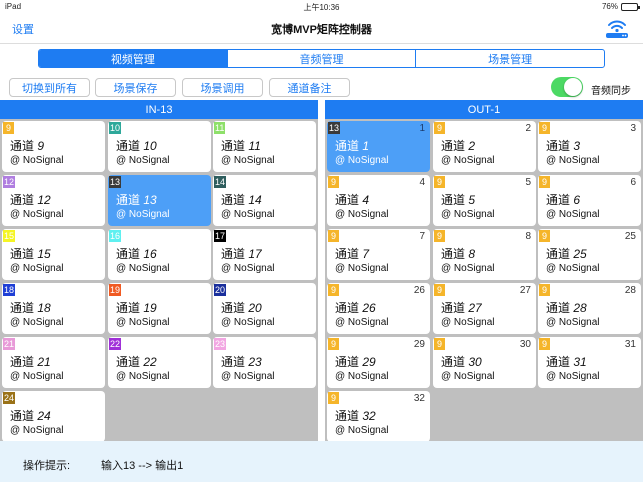  What do you see at coordinates (264, 254) in the screenshot?
I see `input-channel-cell: 17 通道 17 @ NoSignal` at bounding box center [264, 254].